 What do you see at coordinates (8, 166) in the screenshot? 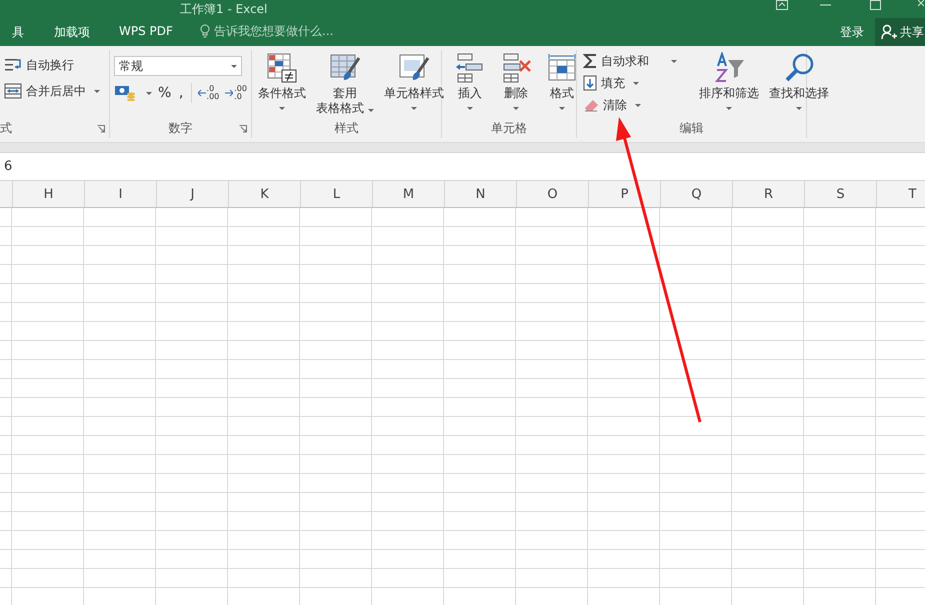
I see `formula-text: 6` at bounding box center [8, 166].